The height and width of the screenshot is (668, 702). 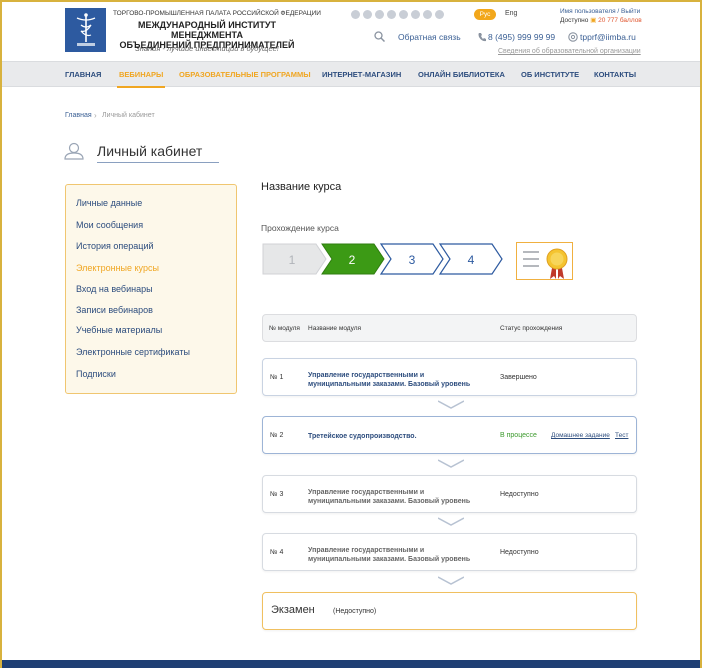 I want to click on org-slogan: Знания - лучшие инвестиции в будущее!, so click(x=207, y=48).